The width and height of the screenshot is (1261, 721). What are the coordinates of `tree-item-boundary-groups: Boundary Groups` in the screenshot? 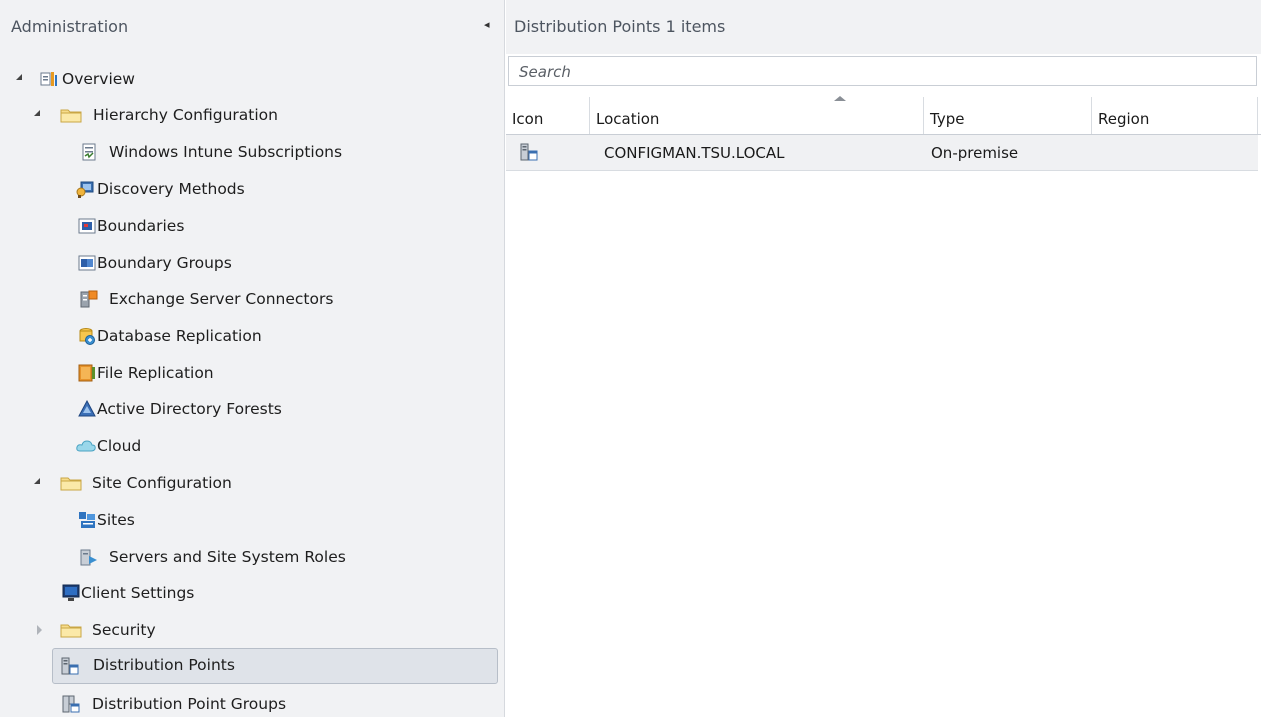 It's located at (252, 263).